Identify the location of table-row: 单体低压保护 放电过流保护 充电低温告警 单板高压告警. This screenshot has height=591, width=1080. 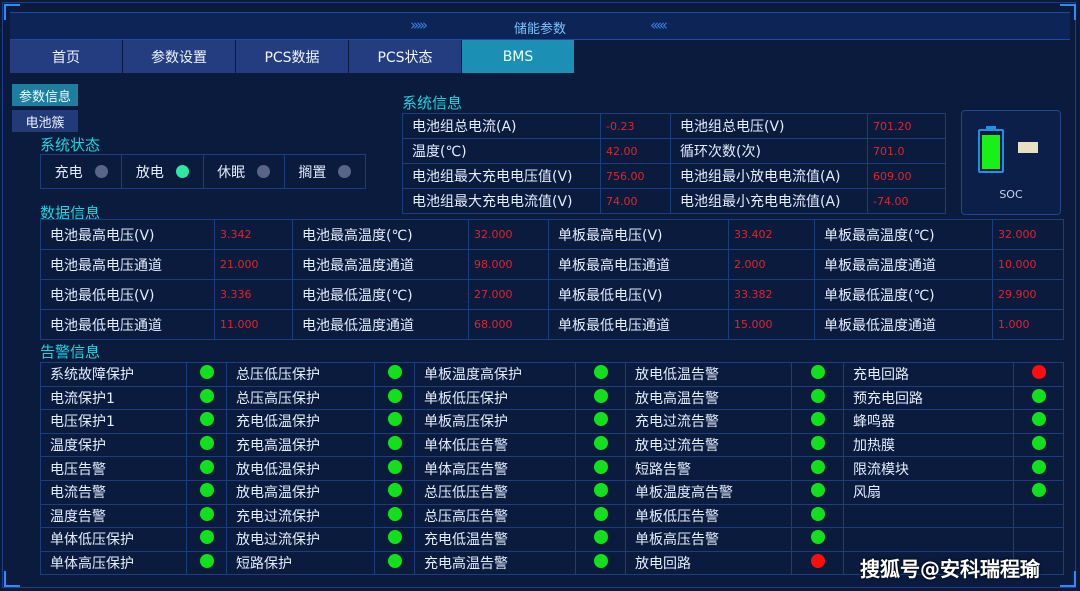
(552, 539).